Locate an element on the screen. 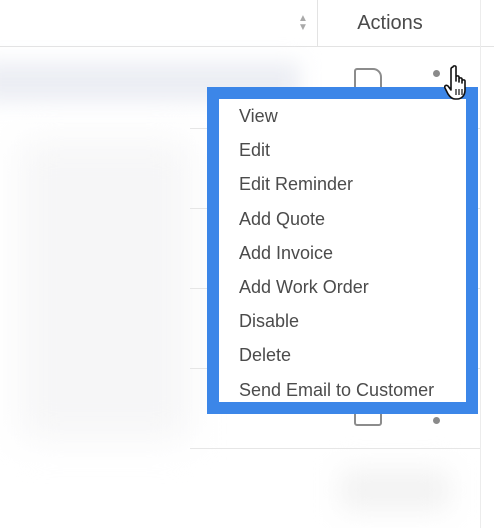 The image size is (494, 528). menu-item-delete: Delete is located at coordinates (342, 355).